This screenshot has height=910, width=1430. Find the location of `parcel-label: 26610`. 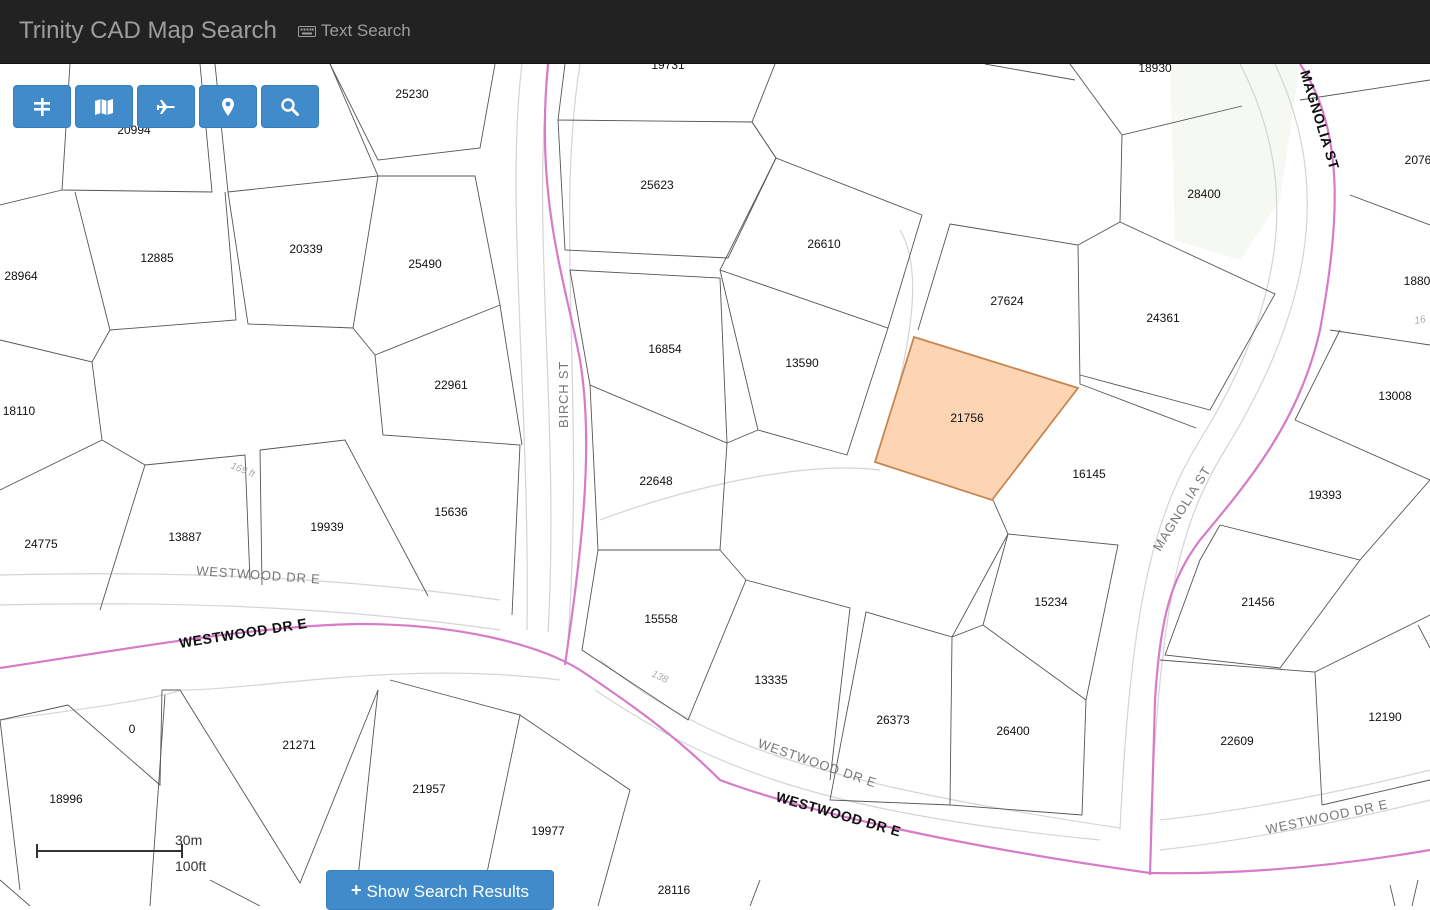

parcel-label: 26610 is located at coordinates (824, 244).